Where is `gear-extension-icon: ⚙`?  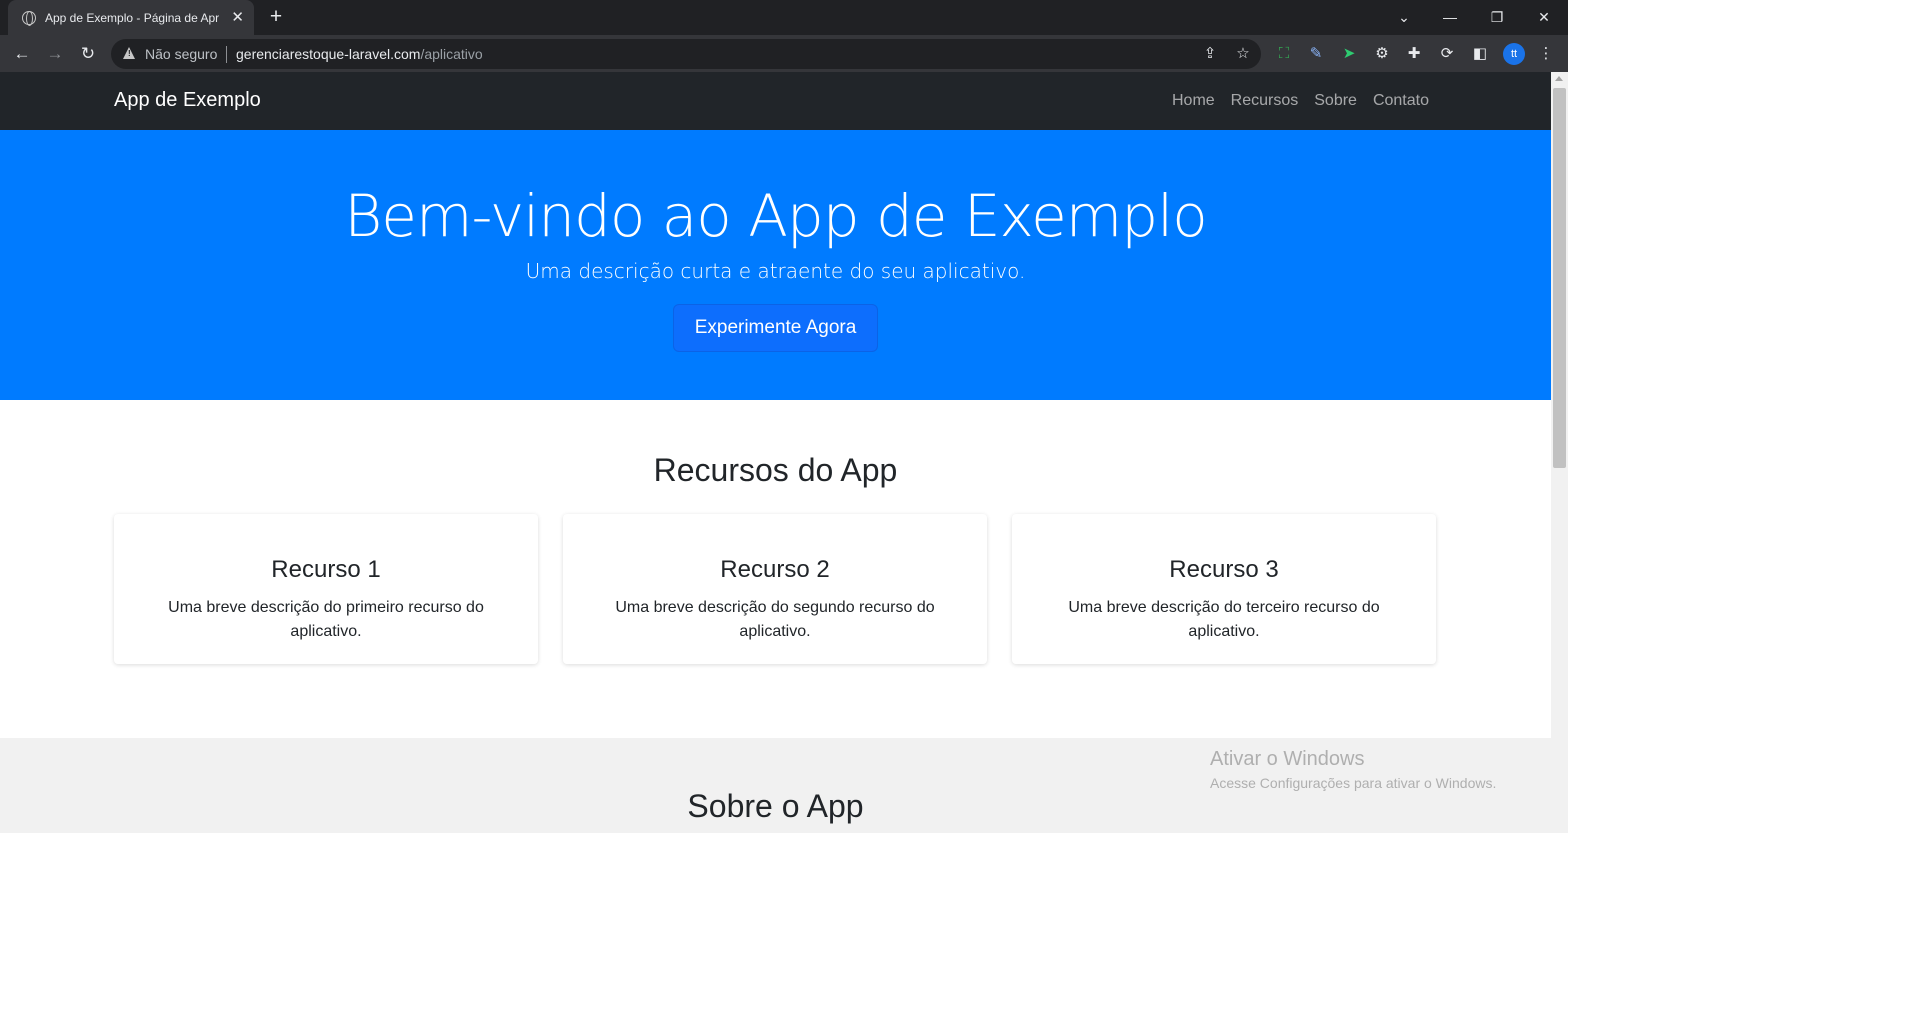 gear-extension-icon: ⚙ is located at coordinates (1382, 54).